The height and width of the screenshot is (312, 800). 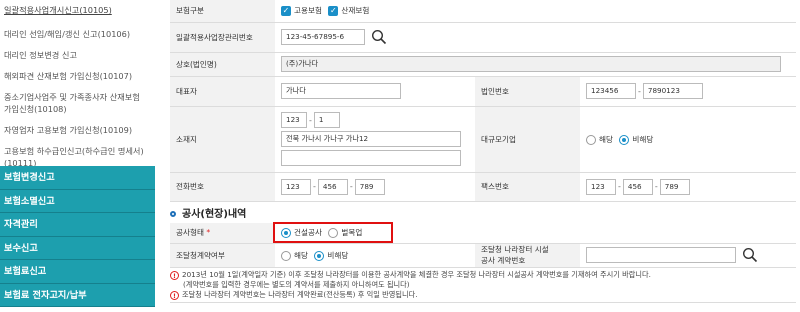 I want to click on highlight-box, so click(x=333, y=232).